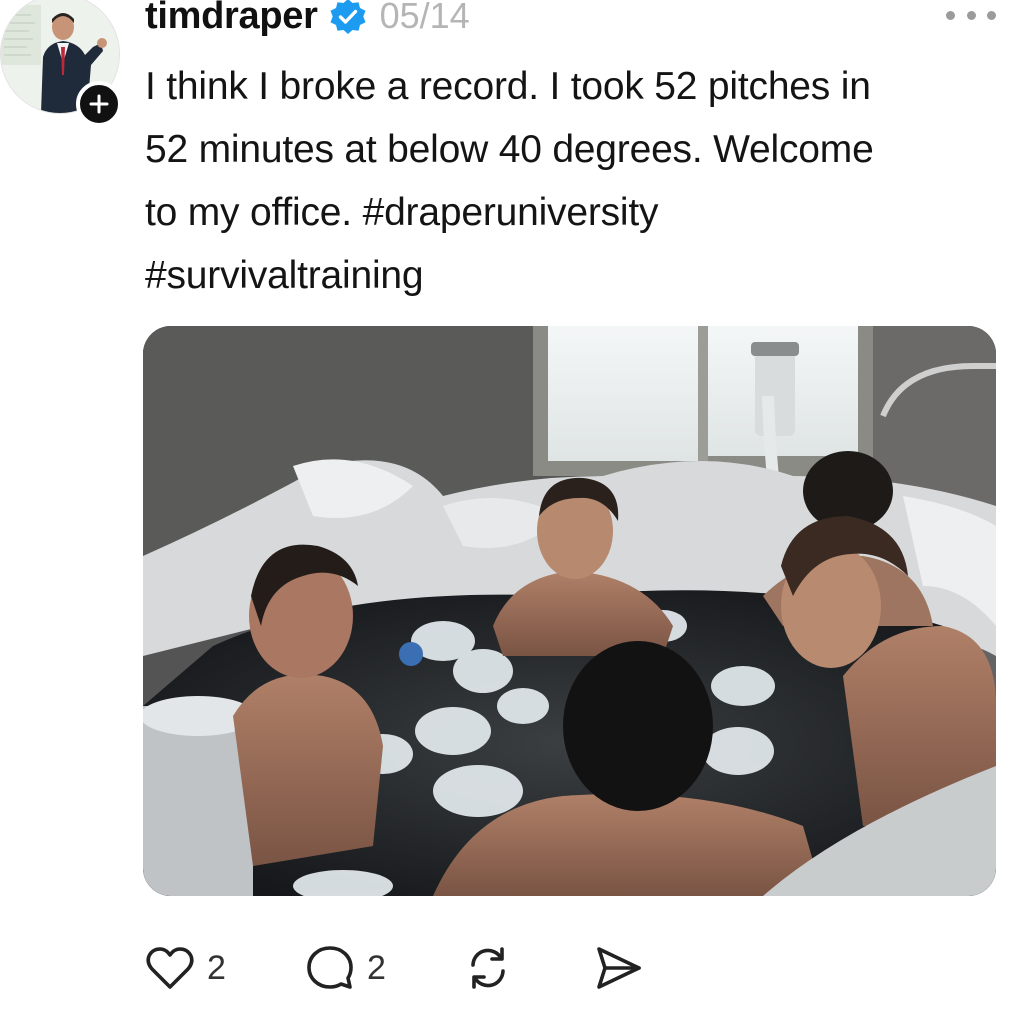 The width and height of the screenshot is (1026, 1027). I want to click on follow-button, so click(99, 104).